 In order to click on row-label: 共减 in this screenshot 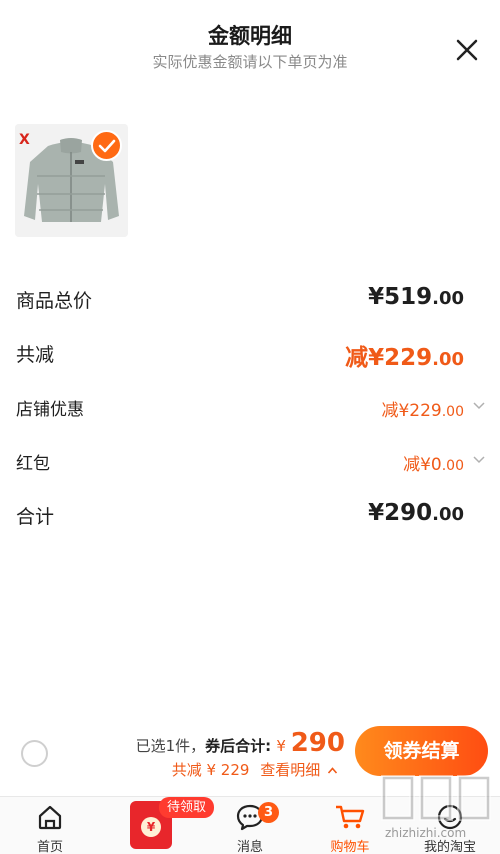, I will do `click(35, 355)`.